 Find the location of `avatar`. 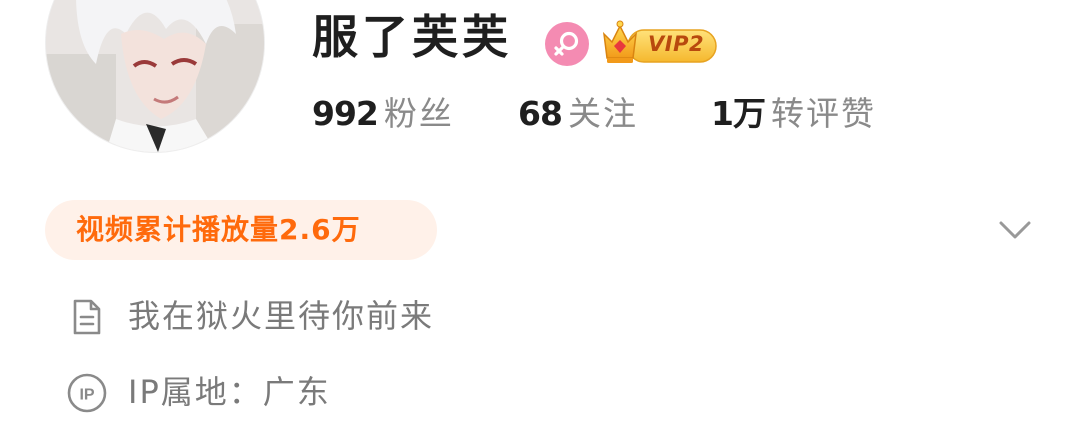

avatar is located at coordinates (155, 76).